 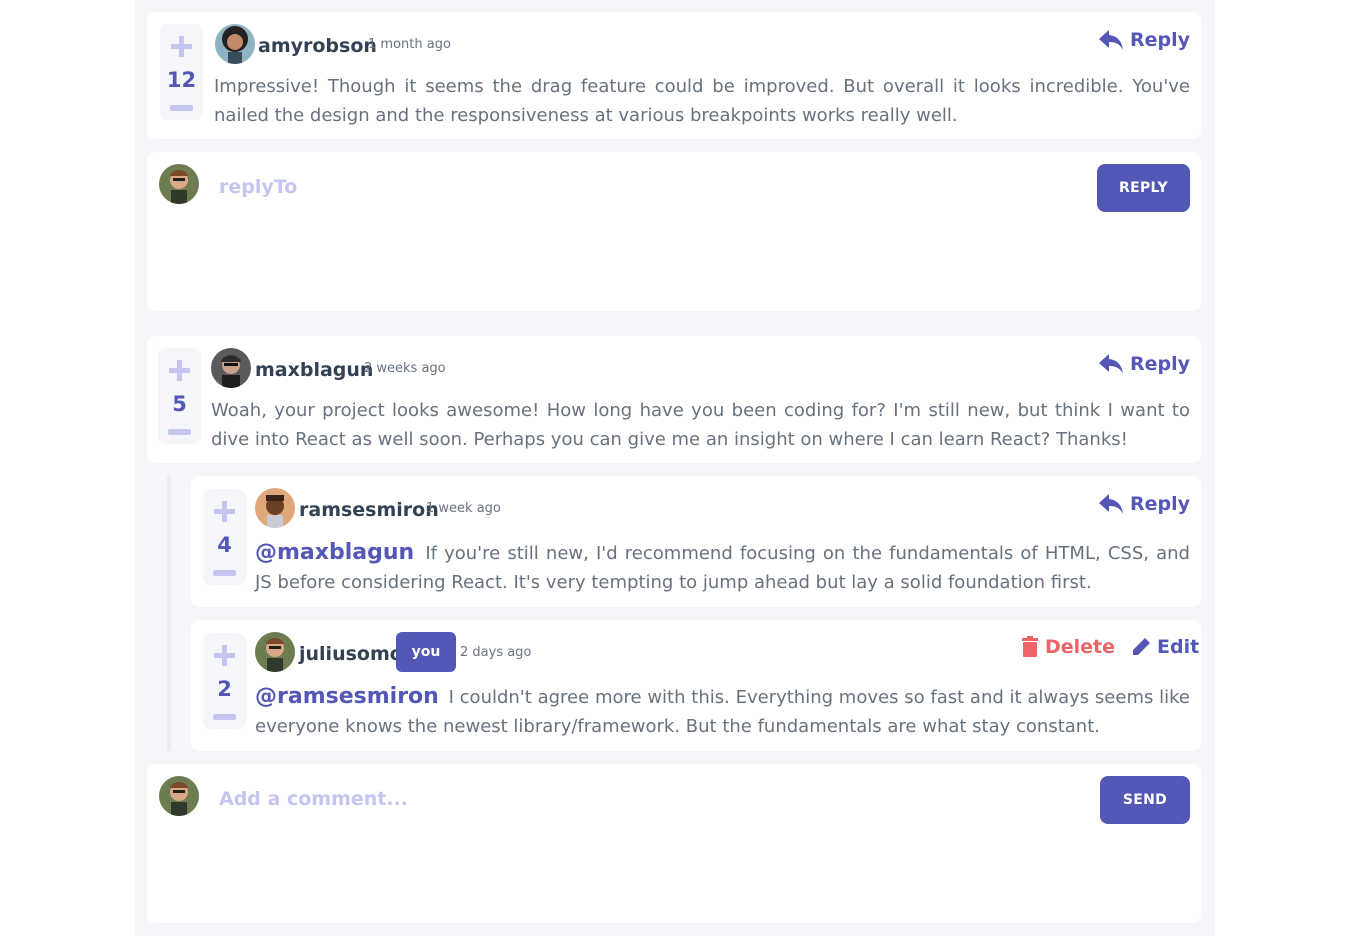 What do you see at coordinates (426, 652) in the screenshot?
I see `you-badge: you` at bounding box center [426, 652].